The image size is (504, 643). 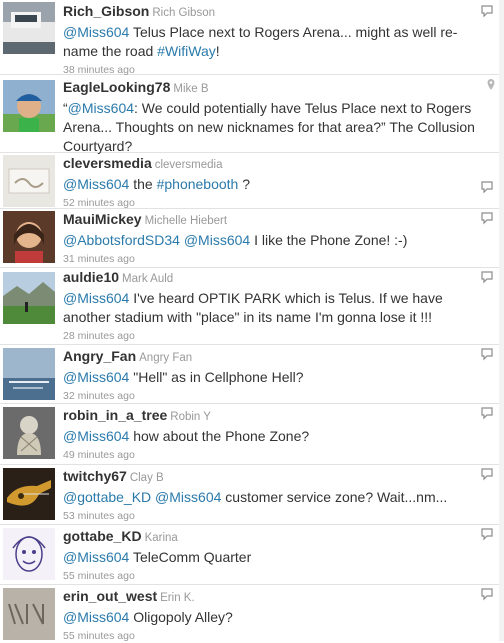 What do you see at coordinates (219, 436) in the screenshot?
I see `text-segment: how about the Phone Zone?` at bounding box center [219, 436].